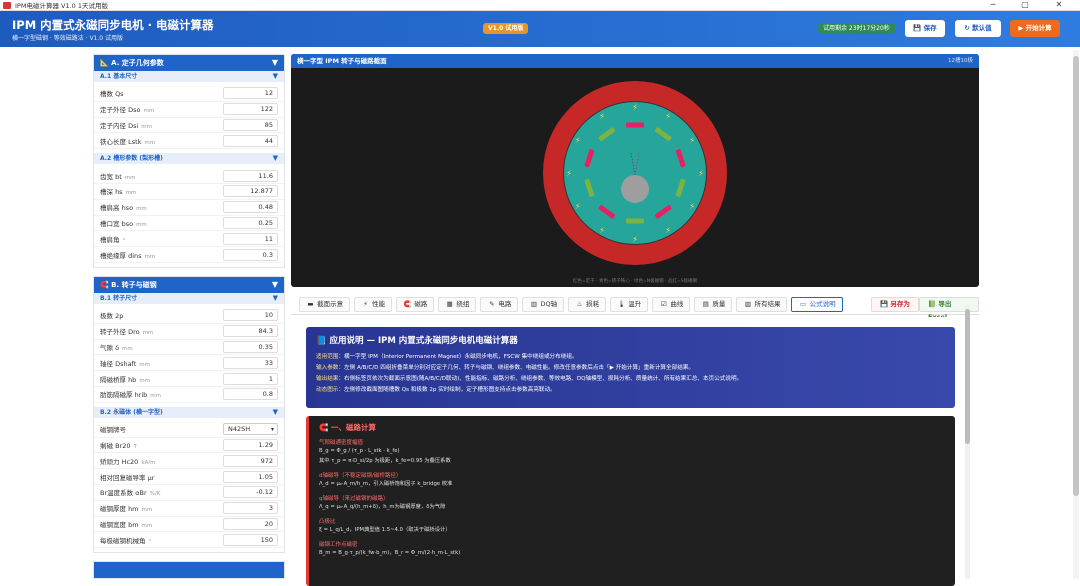 The image size is (1080, 586). I want to click on tab-label: 质量, so click(719, 304).